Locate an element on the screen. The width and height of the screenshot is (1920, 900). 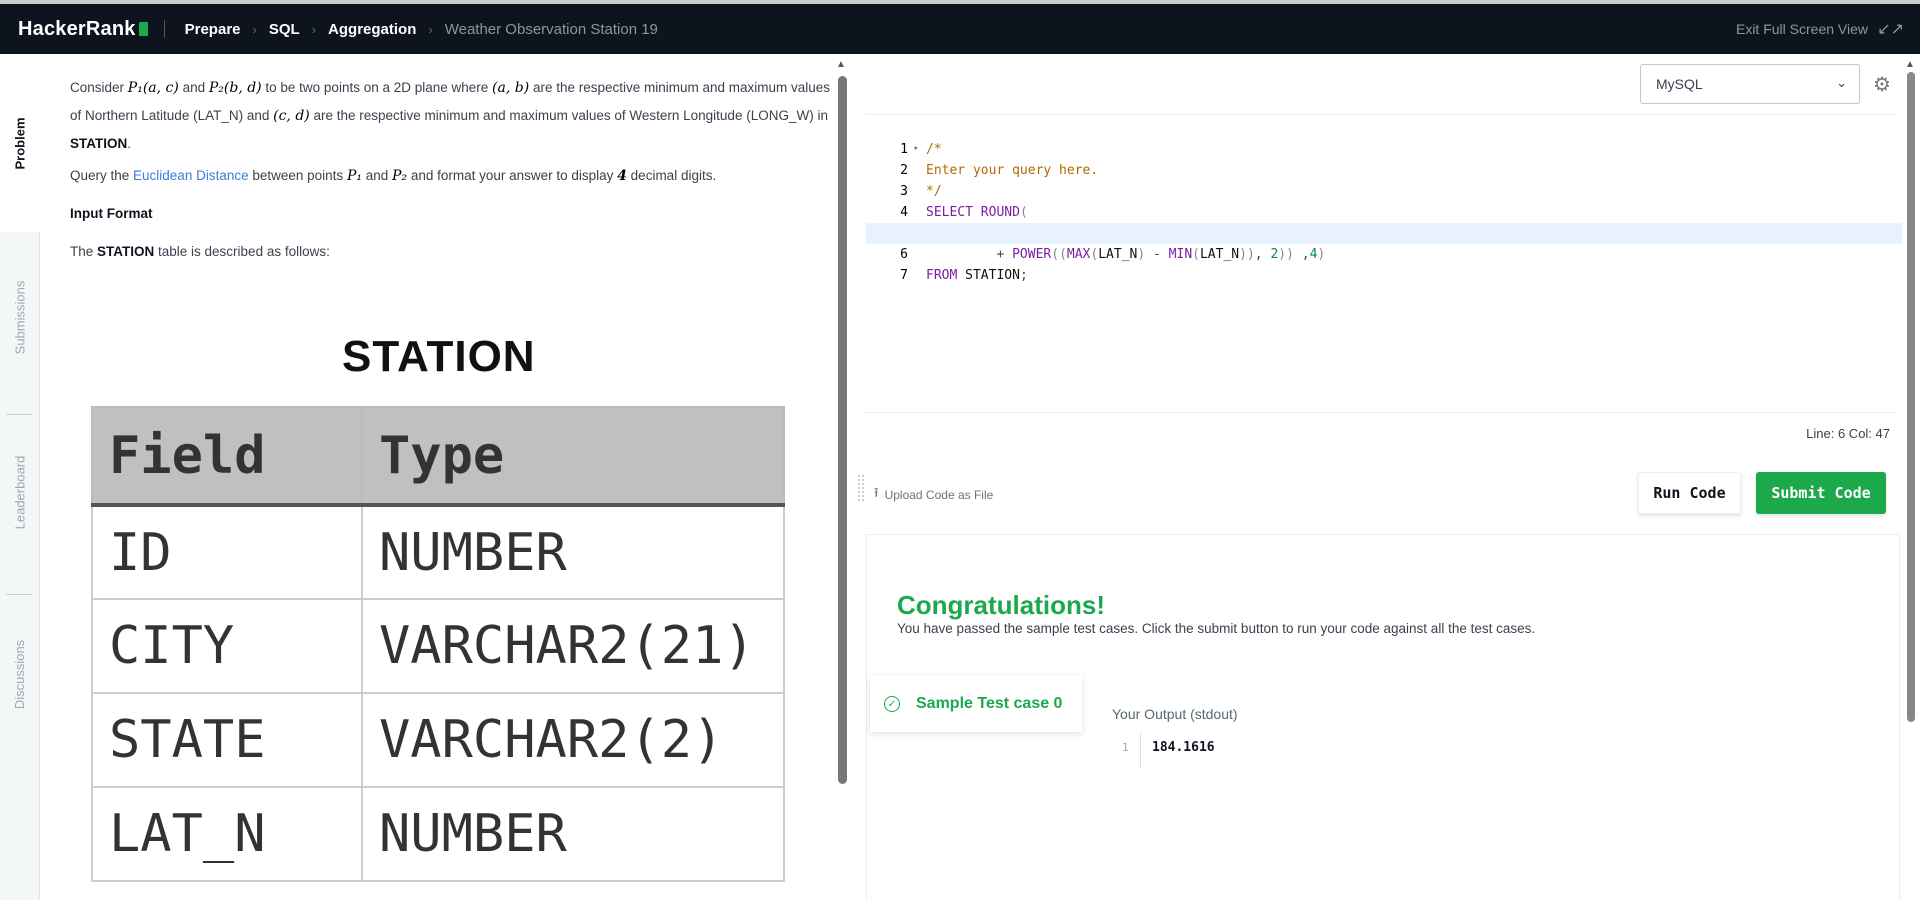
table-row: ID NUMBER is located at coordinates (438, 552).